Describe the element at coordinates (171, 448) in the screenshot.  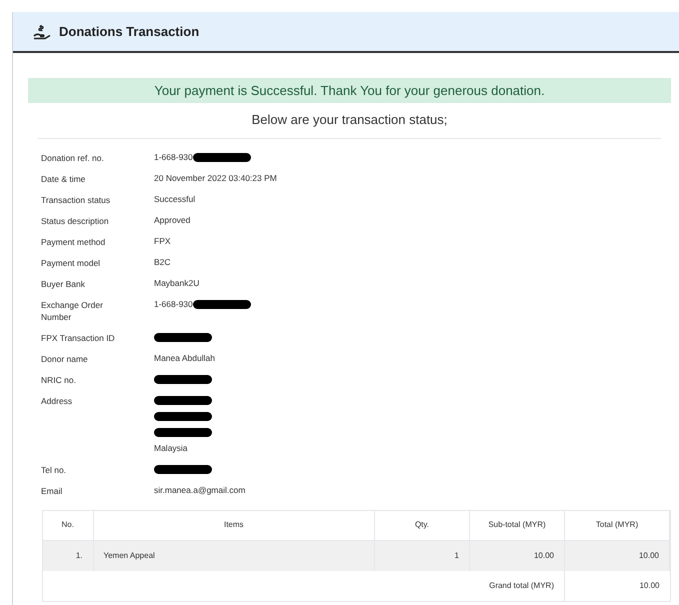
I see `field-value: Malaysia` at that location.